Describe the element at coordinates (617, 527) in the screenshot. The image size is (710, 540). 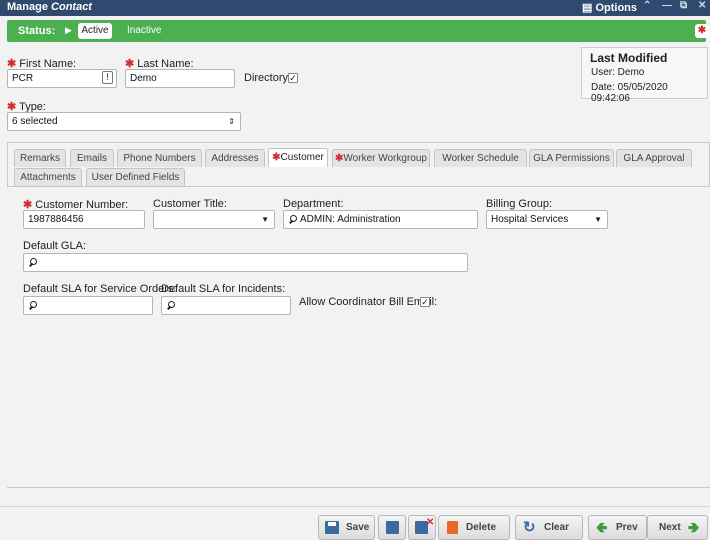
I see `prev-button: 🢀 Prev` at that location.